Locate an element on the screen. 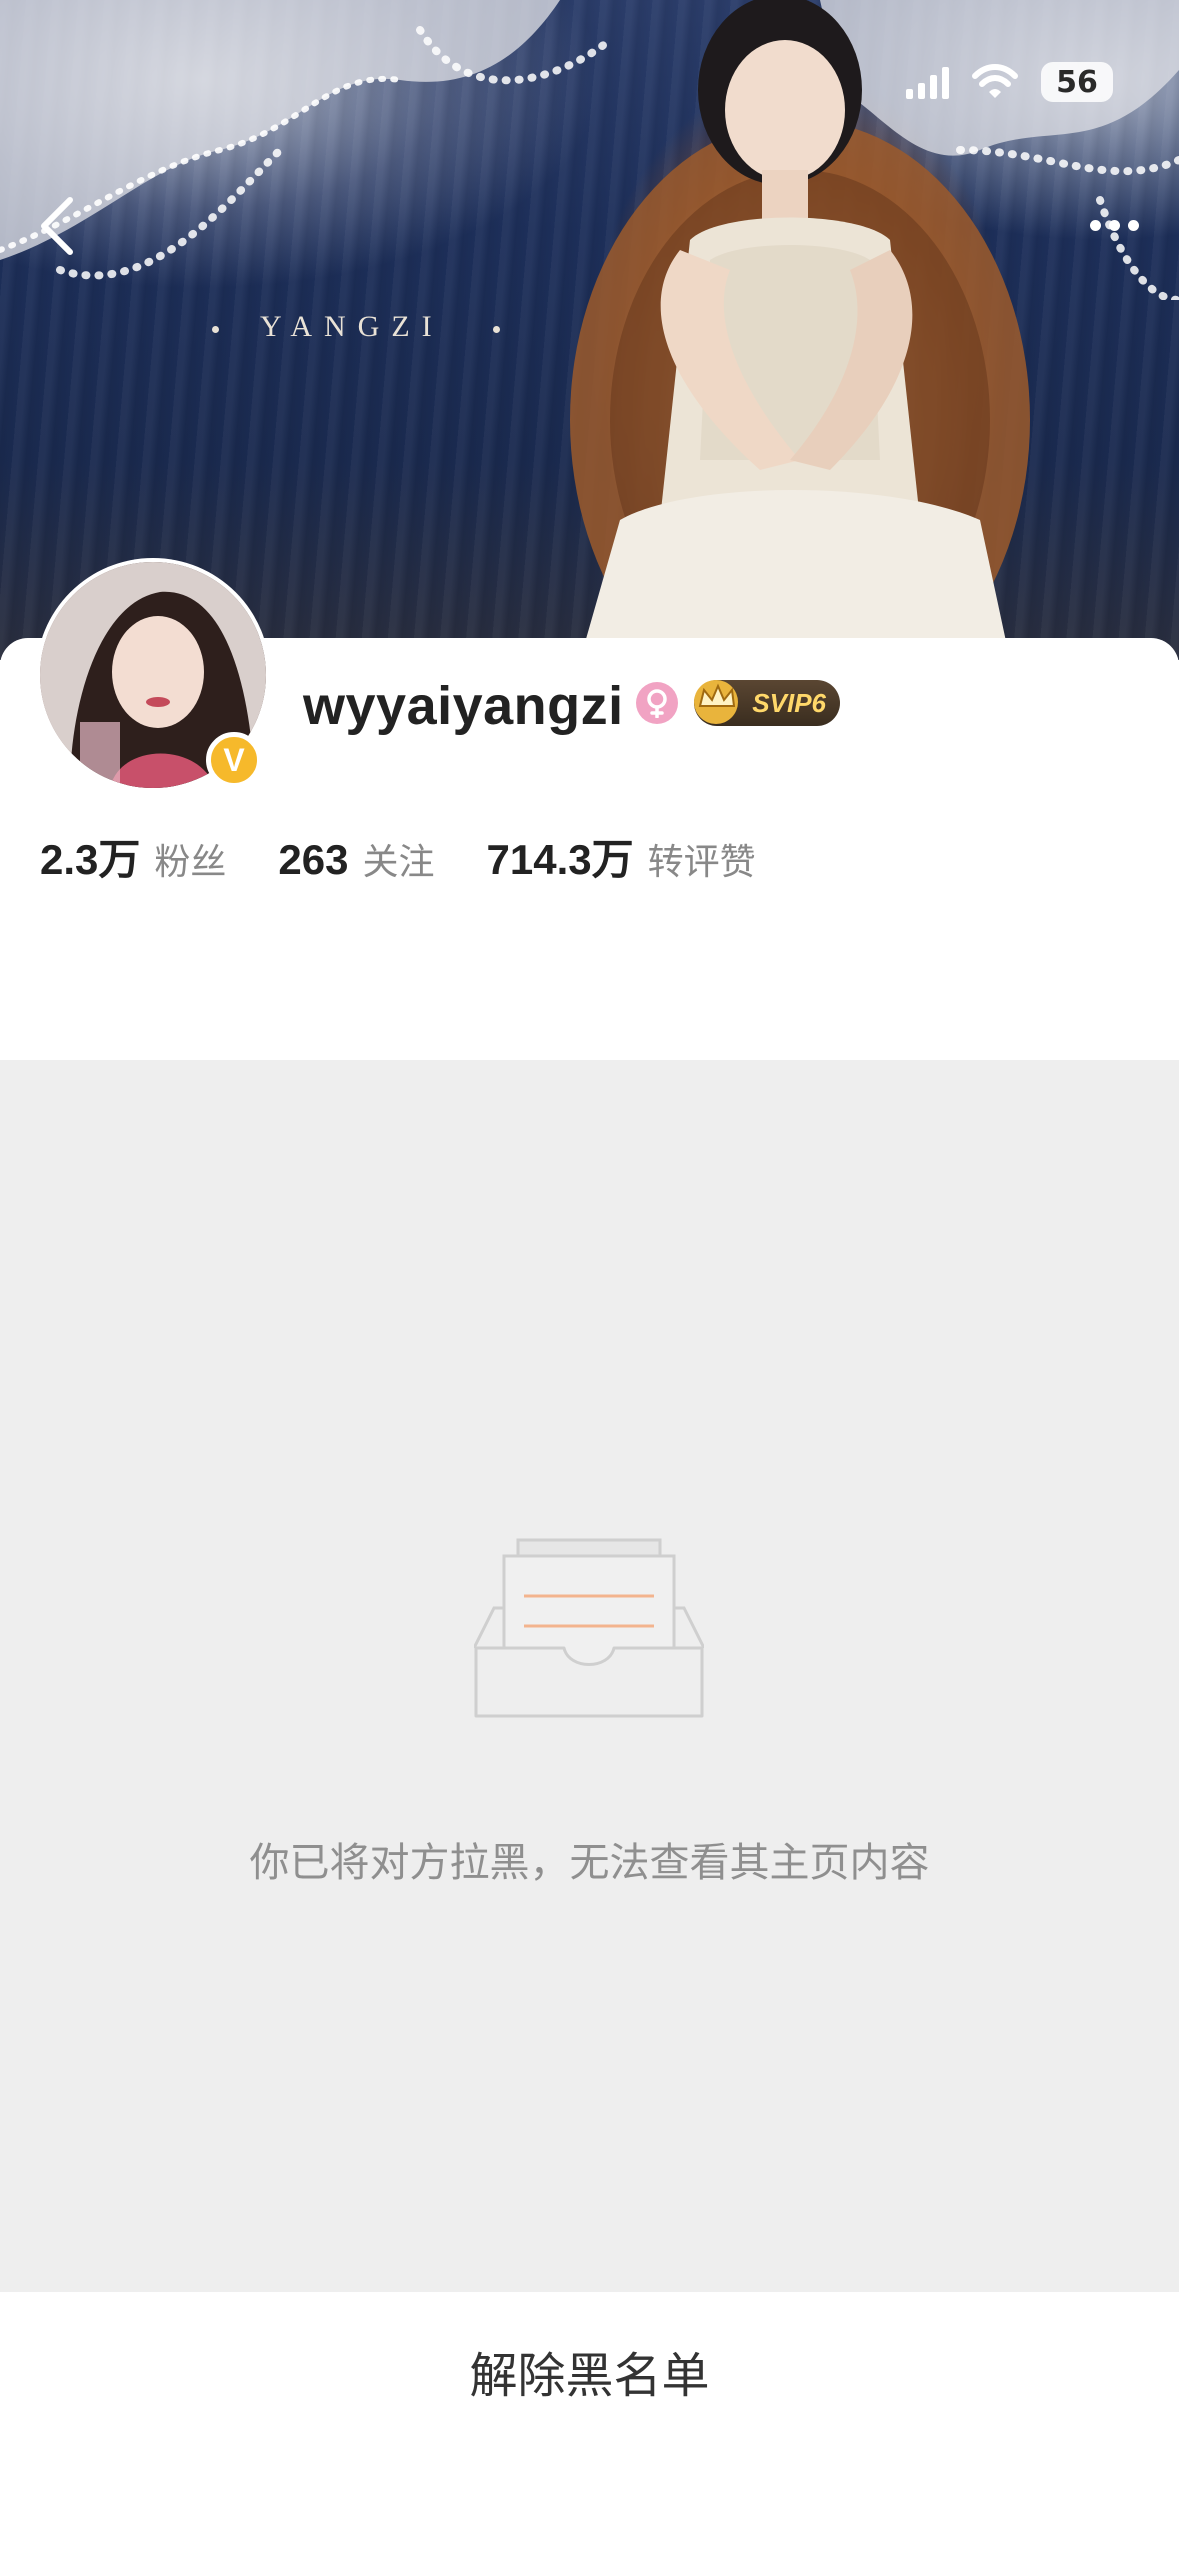 The width and height of the screenshot is (1179, 2556). bottom-action-bar: 解除黑名单 is located at coordinates (589, 2424).